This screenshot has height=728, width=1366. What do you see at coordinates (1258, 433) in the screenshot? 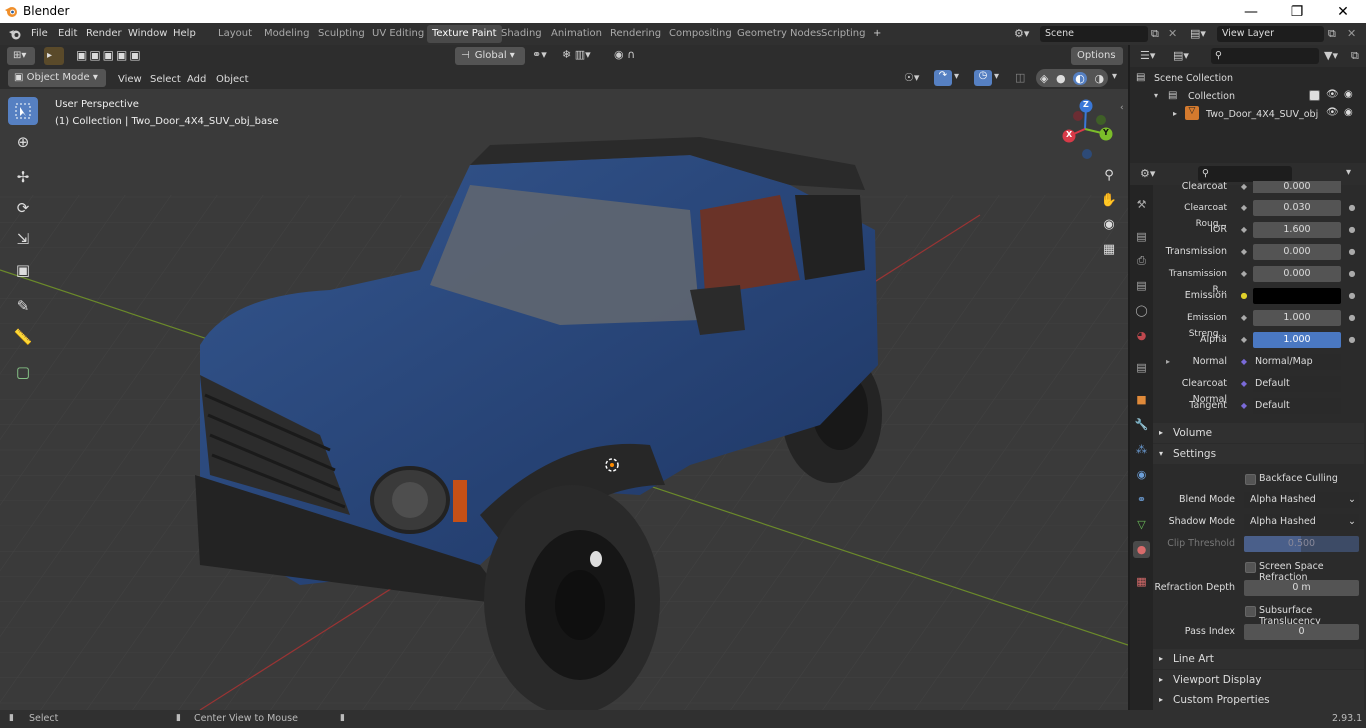
I see `volume-panel-header: ▸ Volume` at bounding box center [1258, 433].